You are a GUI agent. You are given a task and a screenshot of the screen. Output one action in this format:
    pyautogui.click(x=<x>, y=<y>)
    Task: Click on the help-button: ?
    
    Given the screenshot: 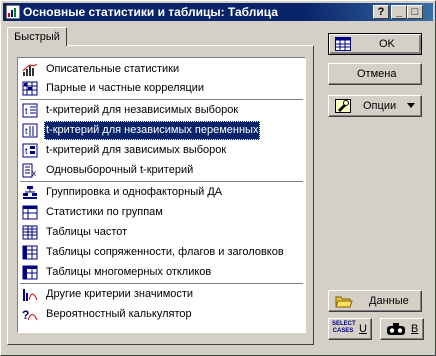 What is the action you would take?
    pyautogui.click(x=381, y=12)
    